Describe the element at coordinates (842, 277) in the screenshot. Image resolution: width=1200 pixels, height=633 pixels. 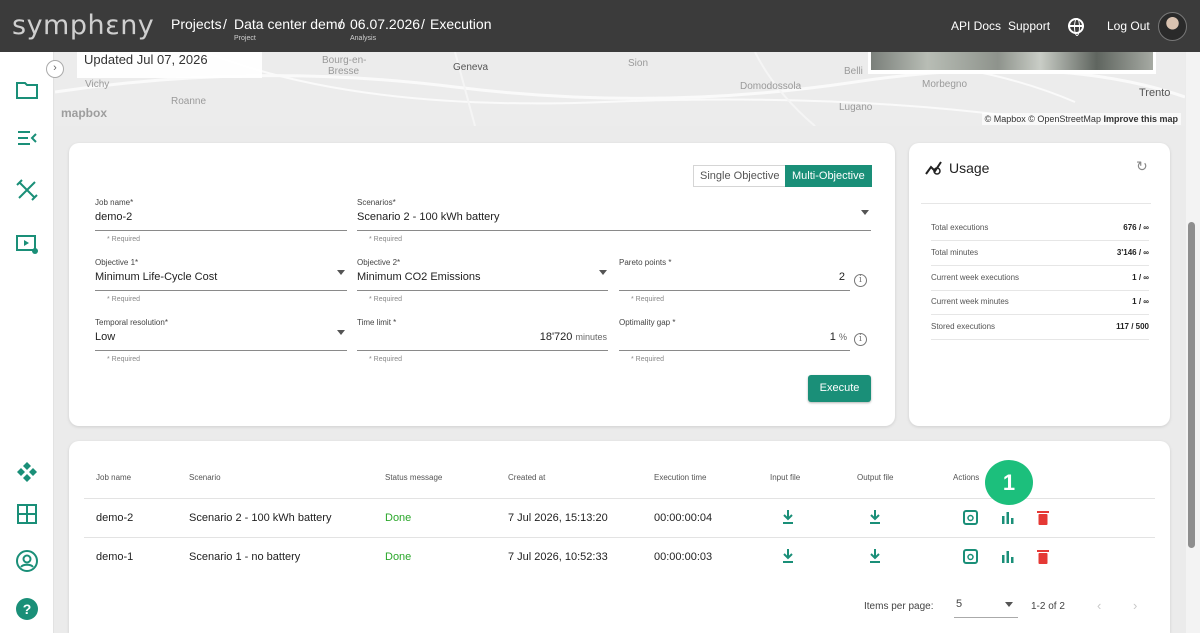
I see `pareto-points-input: 2` at that location.